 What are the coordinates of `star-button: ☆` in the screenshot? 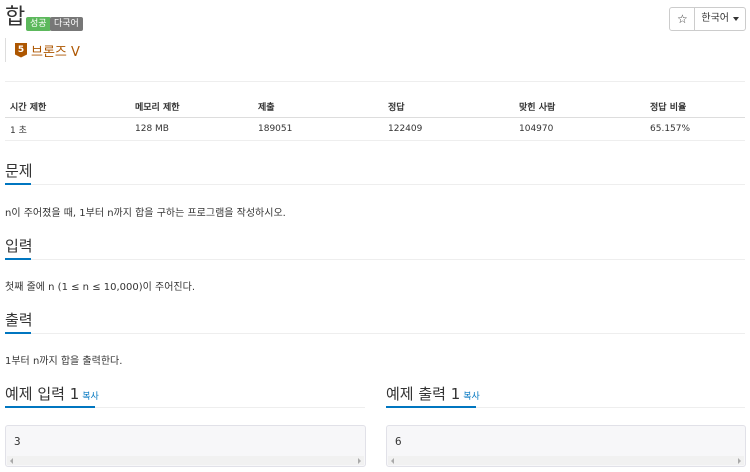 It's located at (683, 19).